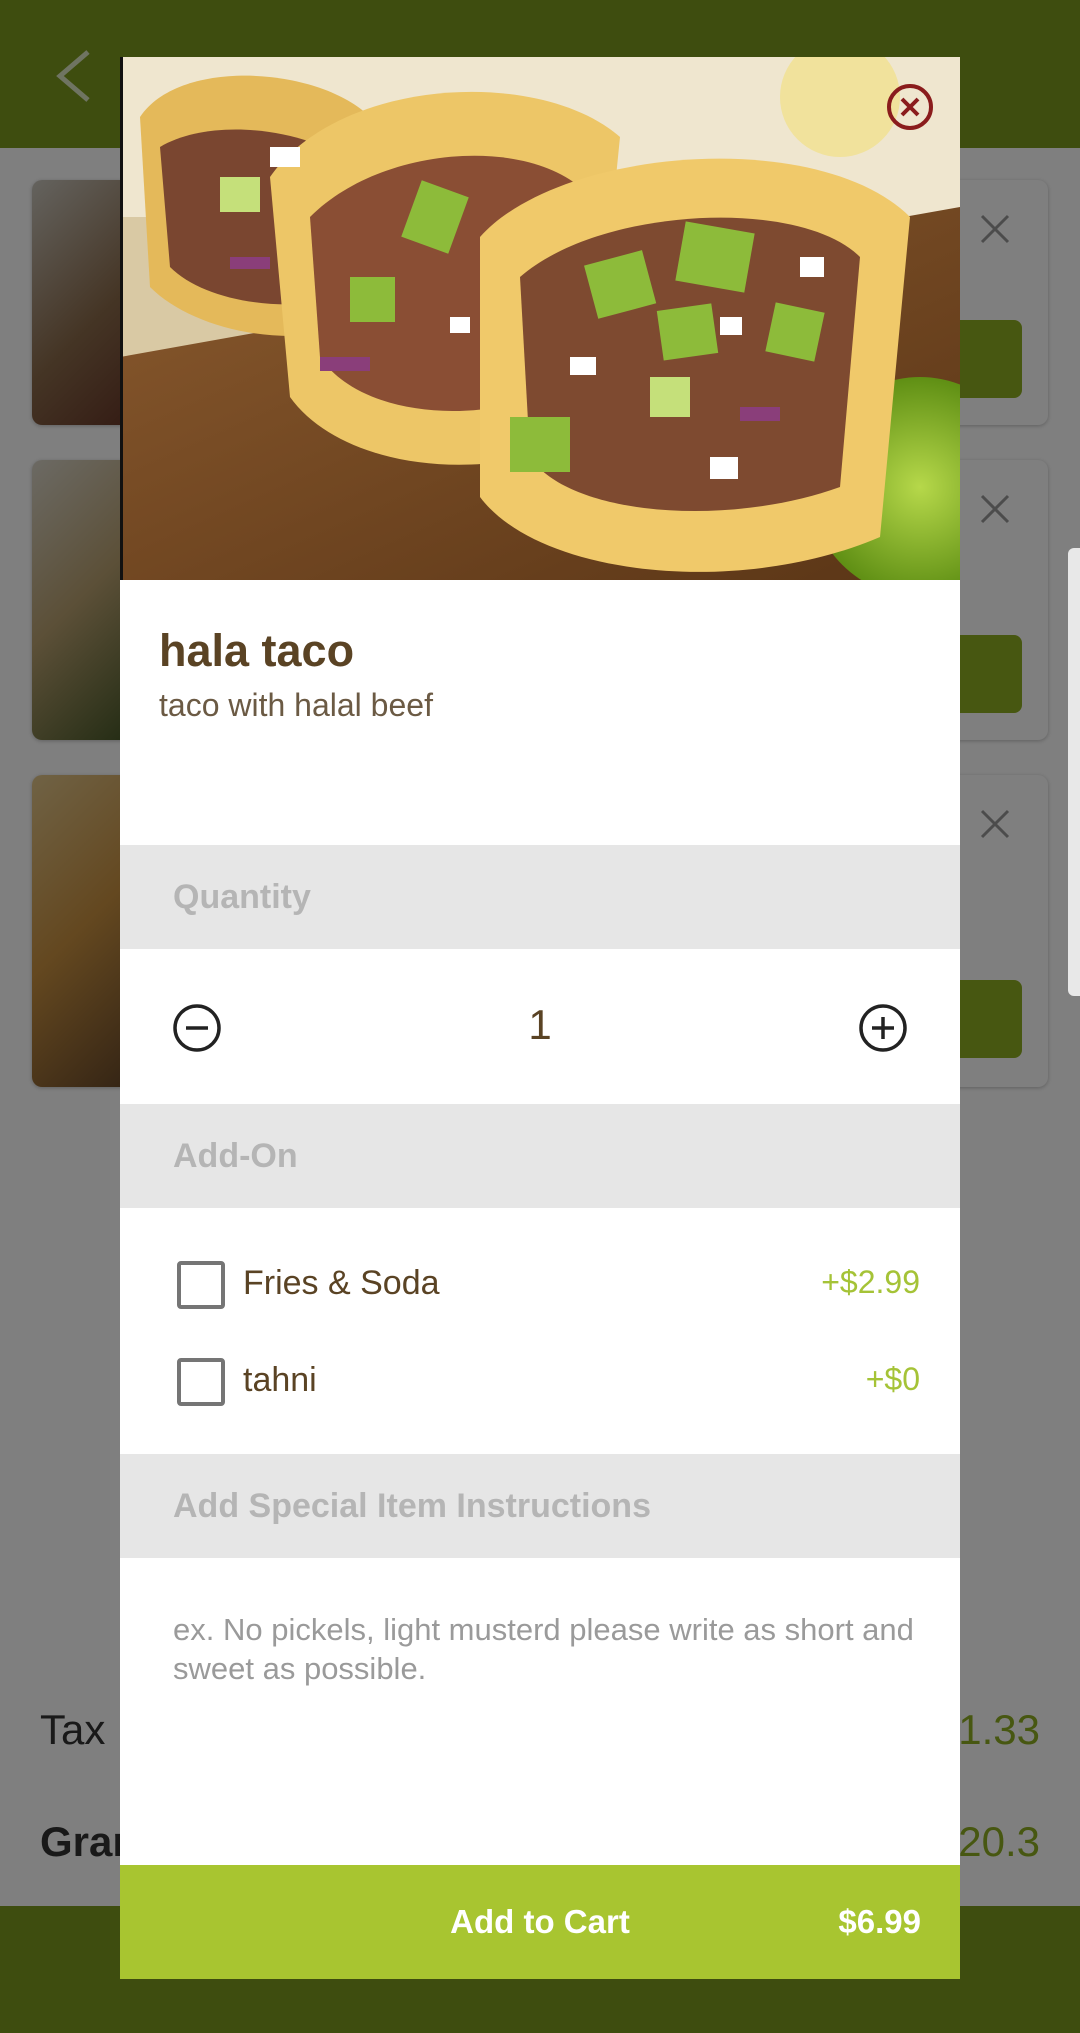 The width and height of the screenshot is (1080, 2033). I want to click on close-icon, so click(910, 107).